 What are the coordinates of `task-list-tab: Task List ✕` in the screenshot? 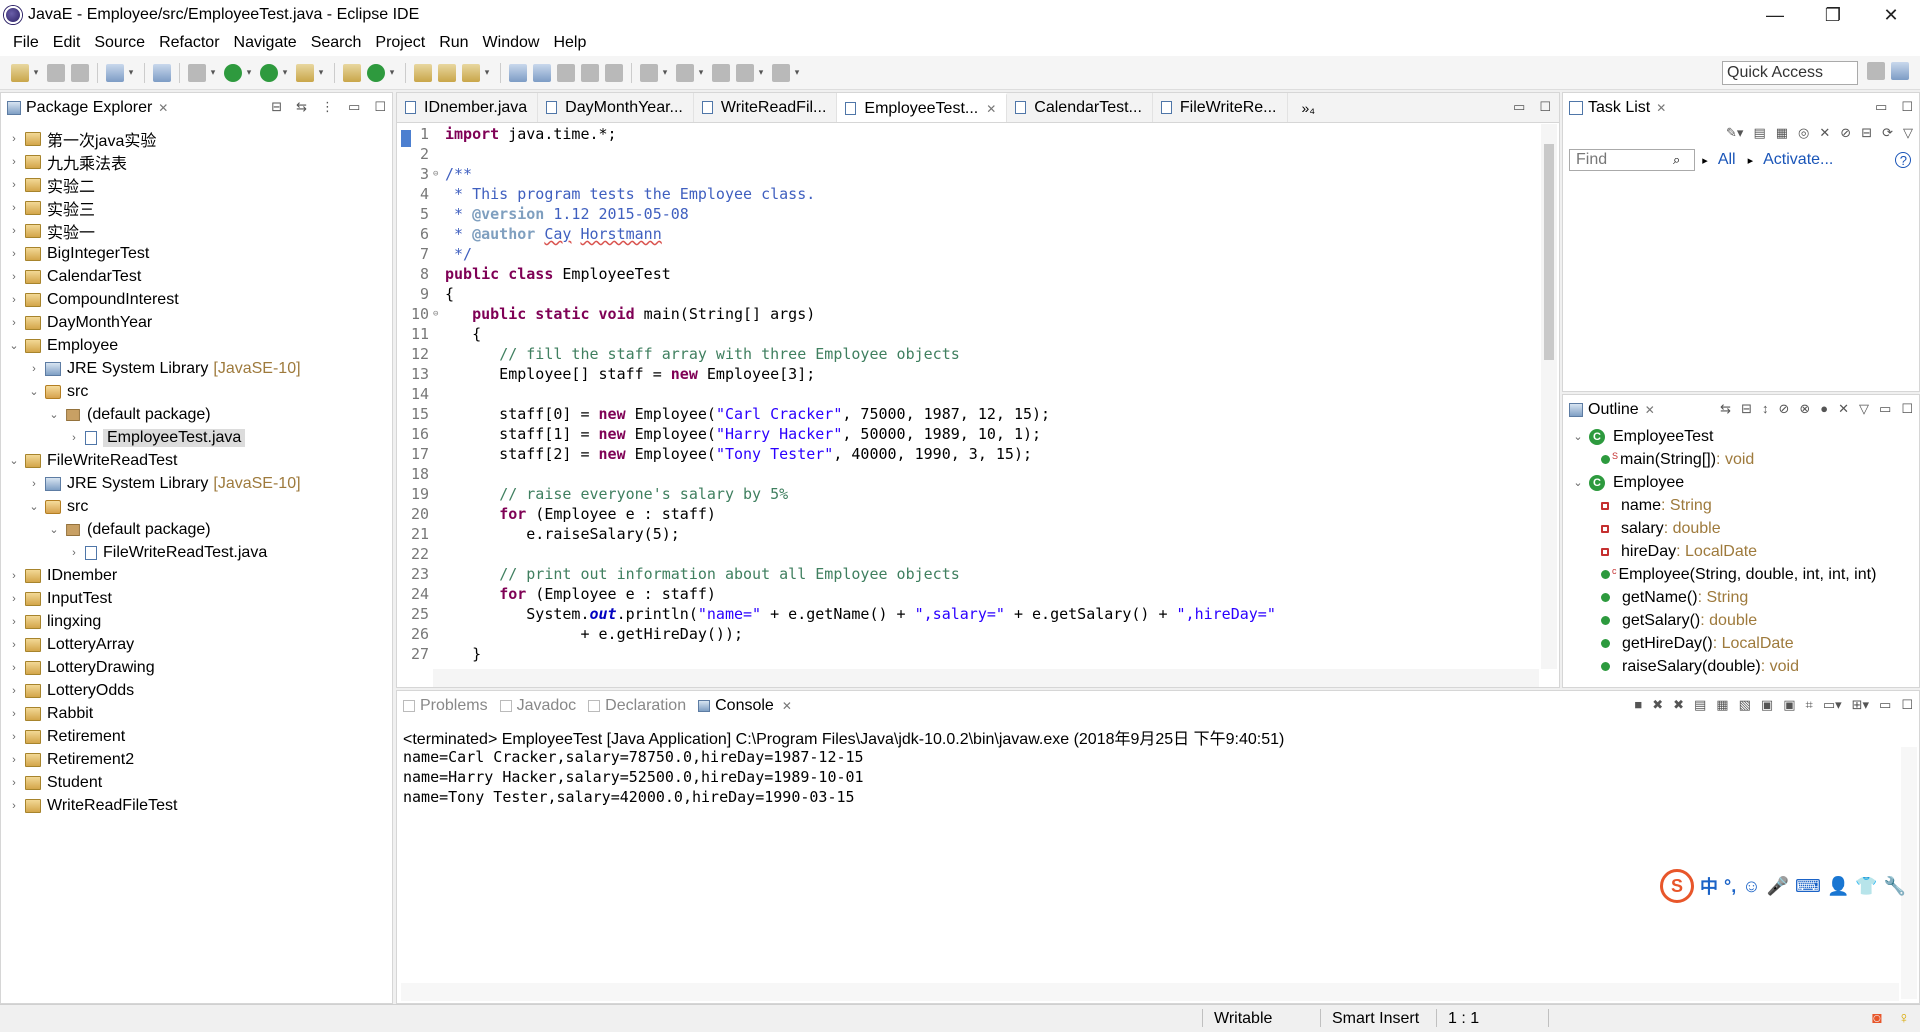 It's located at (1614, 108).